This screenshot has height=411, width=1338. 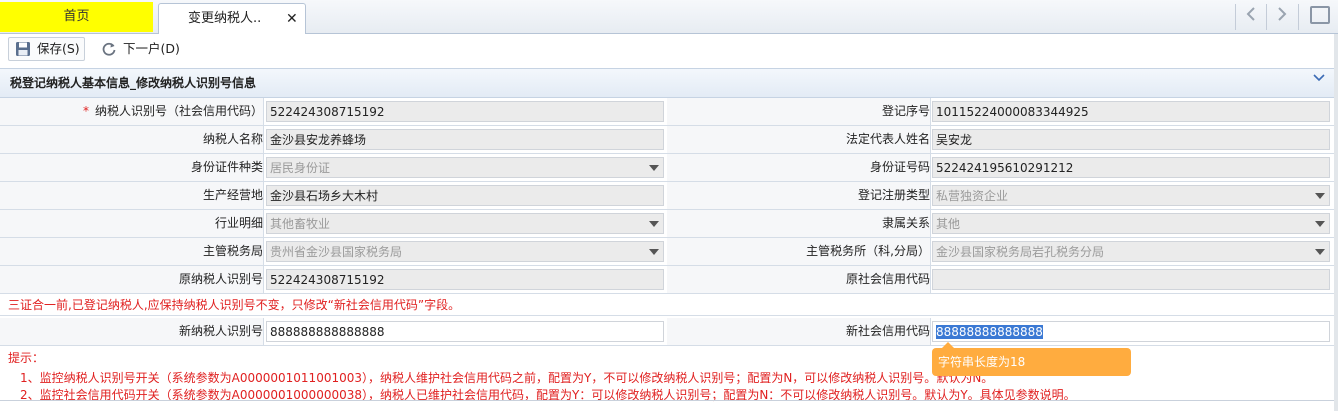 I want to click on field-label: 登记注册类型, so click(x=799, y=195).